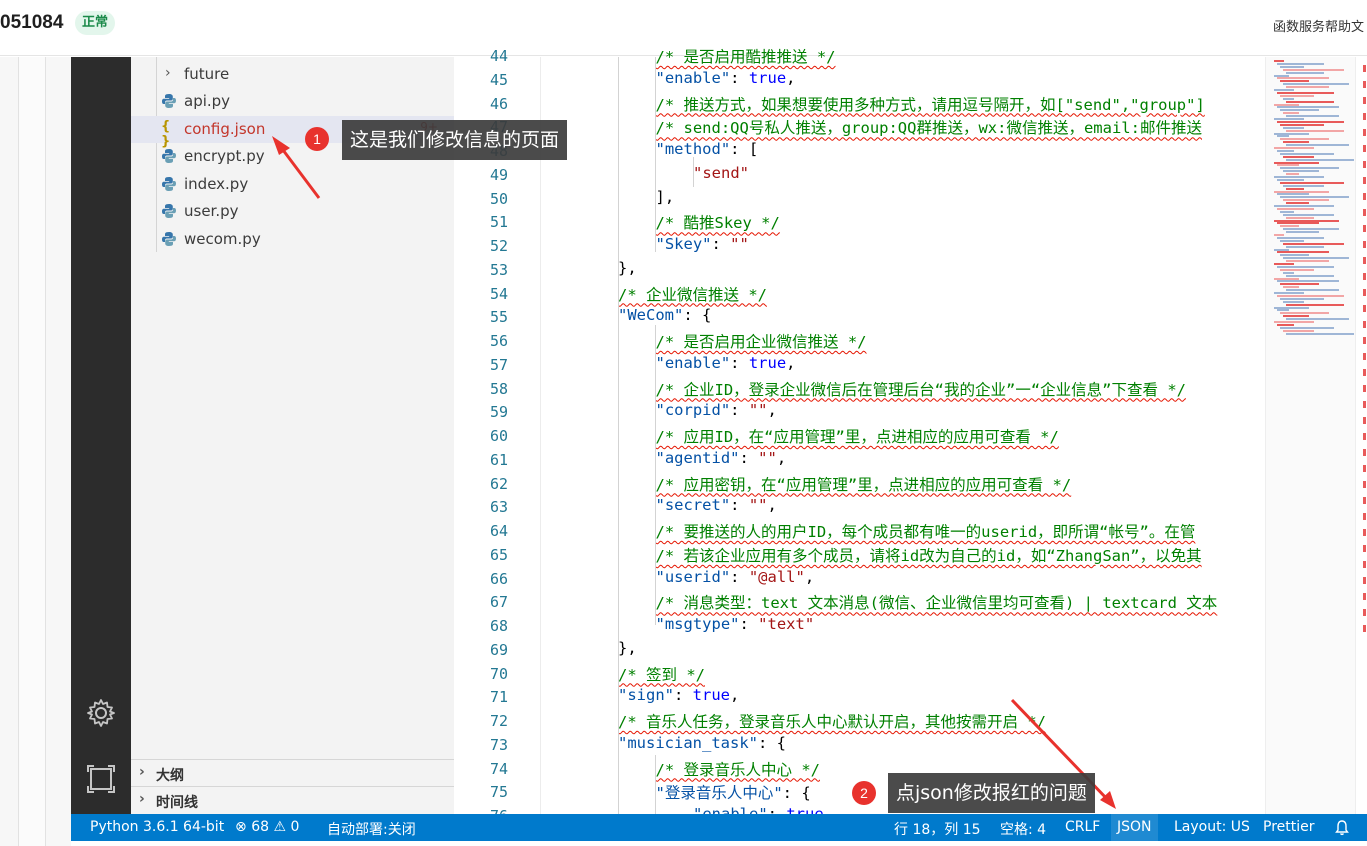  What do you see at coordinates (864, 793) in the screenshot?
I see `annotation-number-2: 2` at bounding box center [864, 793].